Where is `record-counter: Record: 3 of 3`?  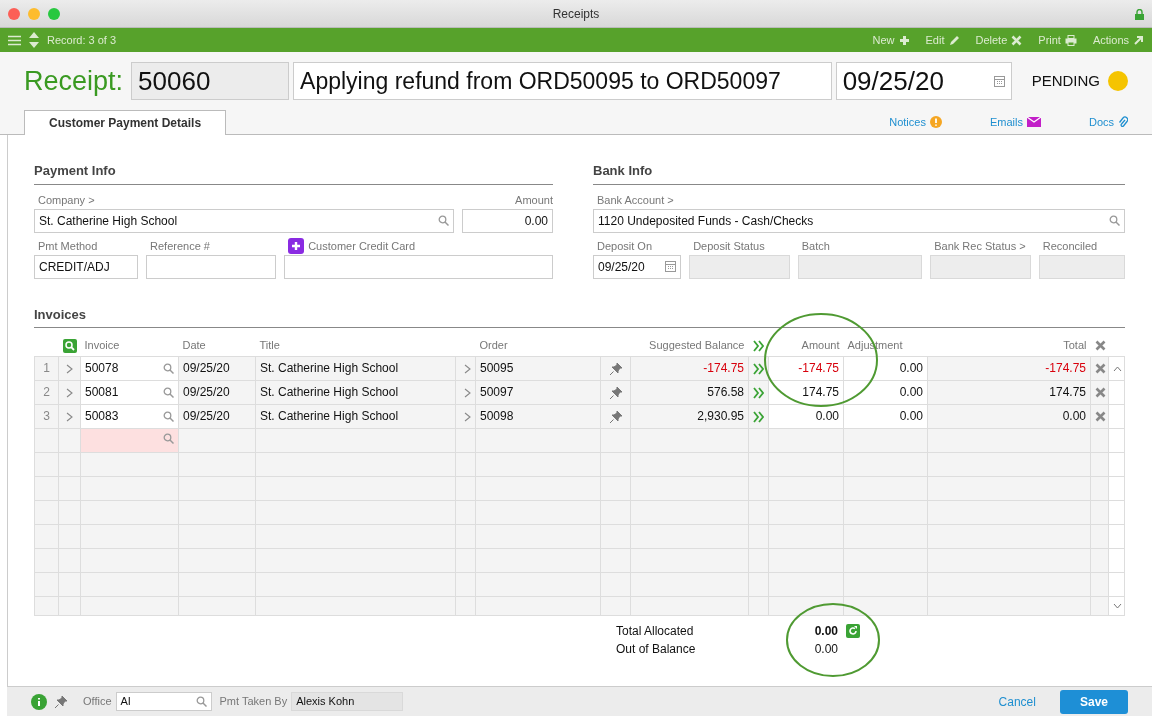
record-counter: Record: 3 of 3 is located at coordinates (82, 40).